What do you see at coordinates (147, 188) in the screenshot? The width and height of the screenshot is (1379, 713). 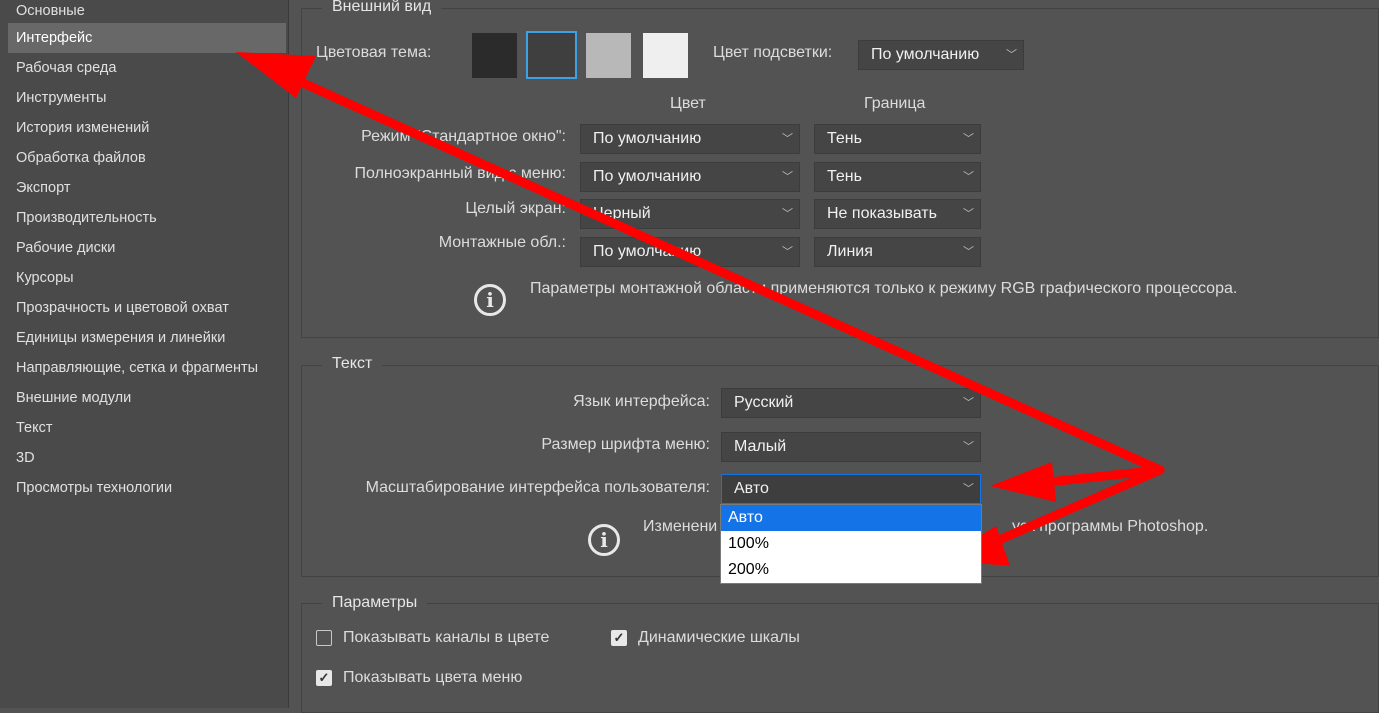 I see `sidebar-item-export: Экспорт` at bounding box center [147, 188].